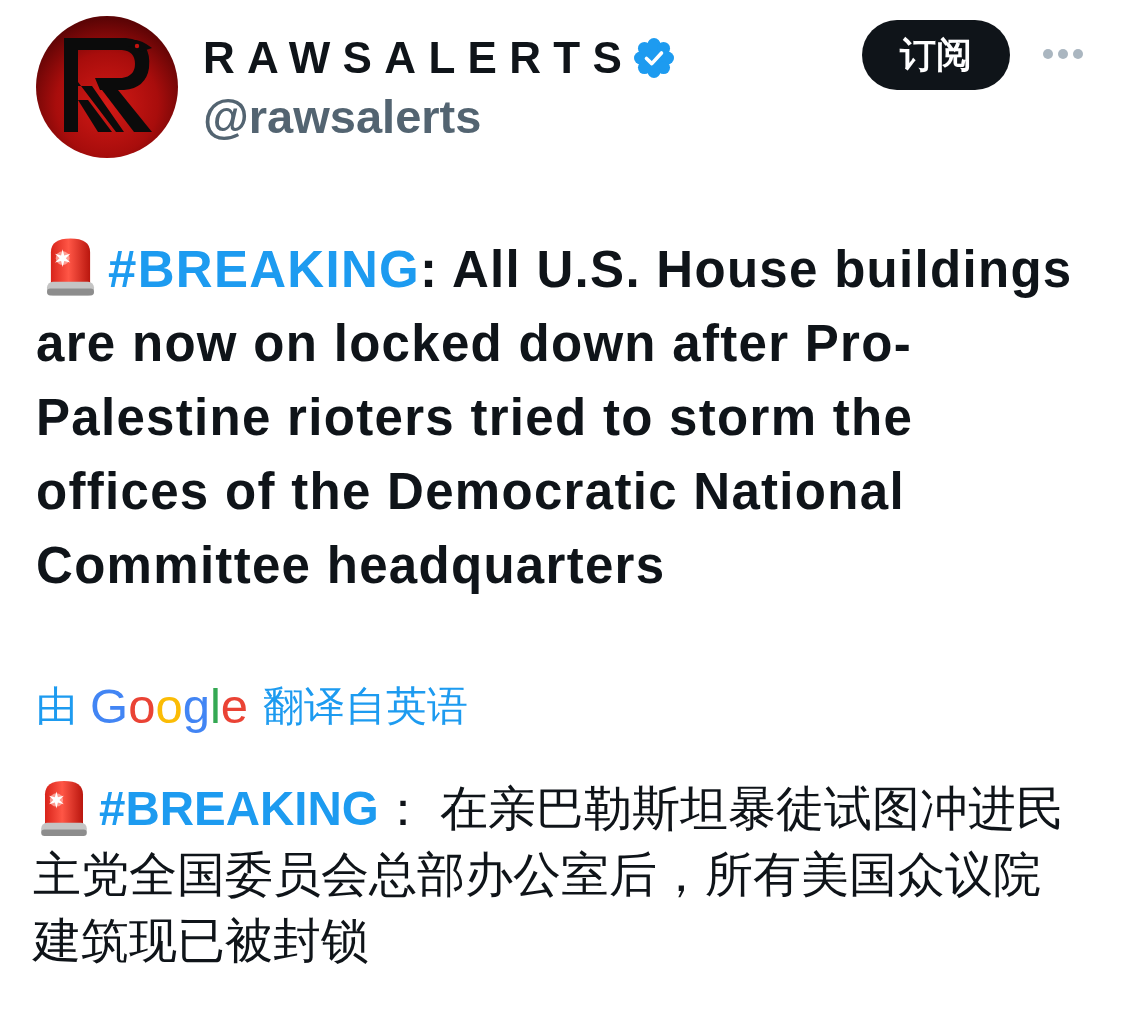 This screenshot has width=1125, height=1014. Describe the element at coordinates (419, 58) in the screenshot. I see `display-name: RAWSALERTS` at that location.